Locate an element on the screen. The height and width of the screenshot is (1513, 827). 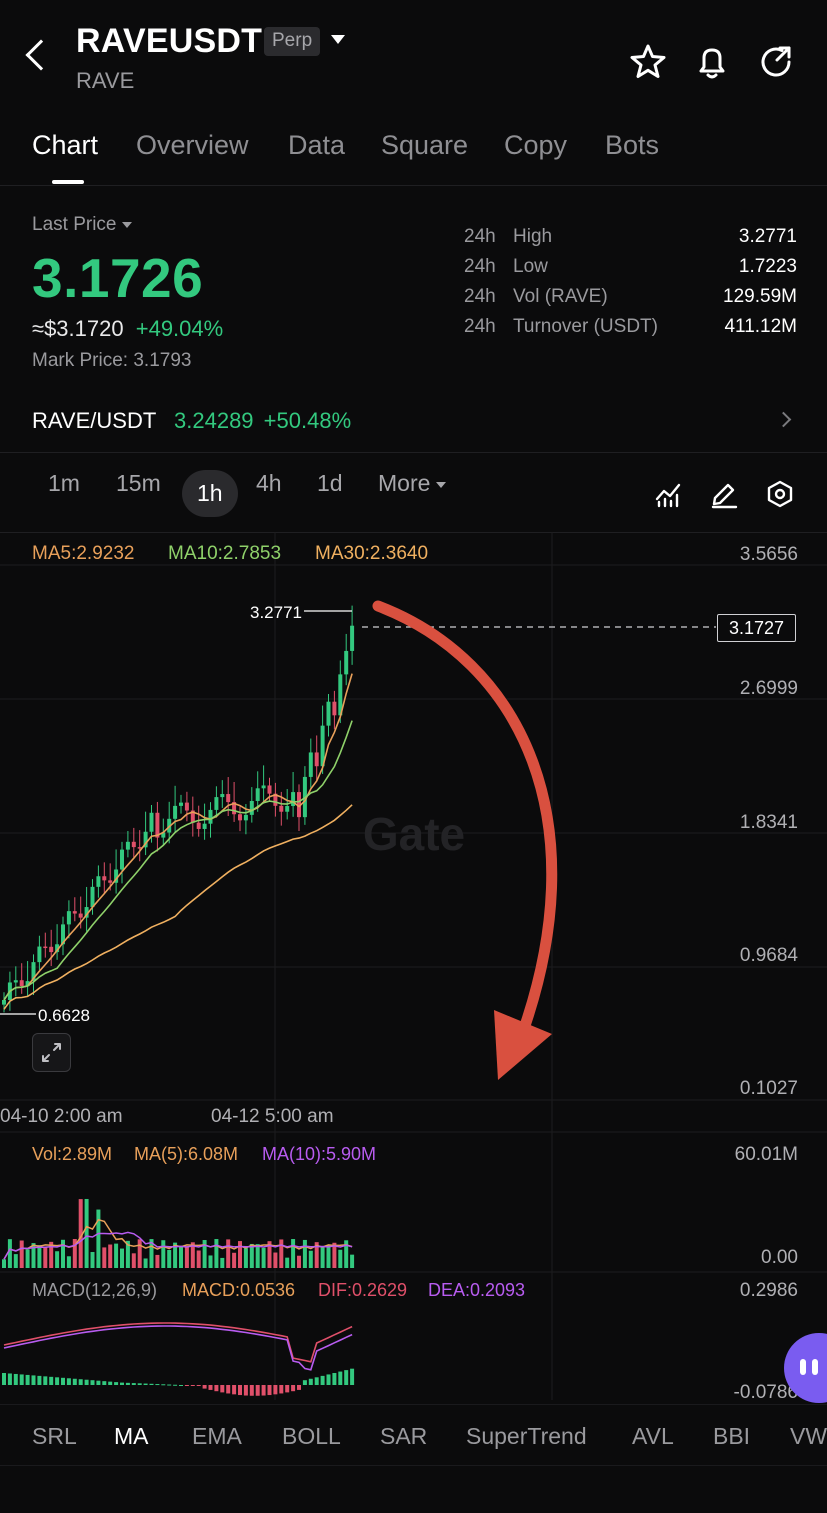
tab-copy: Copy is located at coordinates (535, 145).